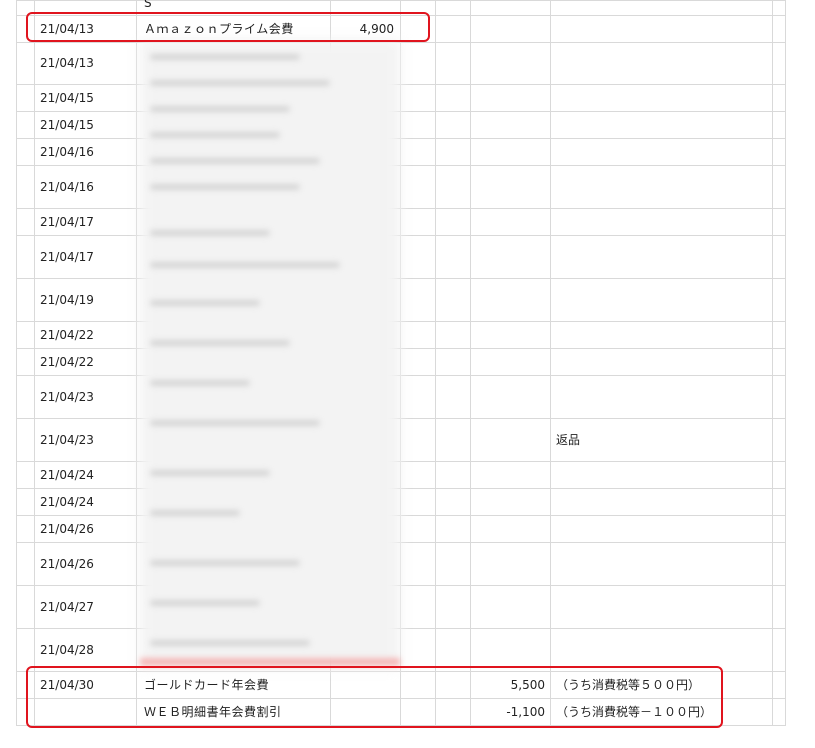 The width and height of the screenshot is (815, 748). What do you see at coordinates (148, 5) in the screenshot?
I see `cell-description: S` at bounding box center [148, 5].